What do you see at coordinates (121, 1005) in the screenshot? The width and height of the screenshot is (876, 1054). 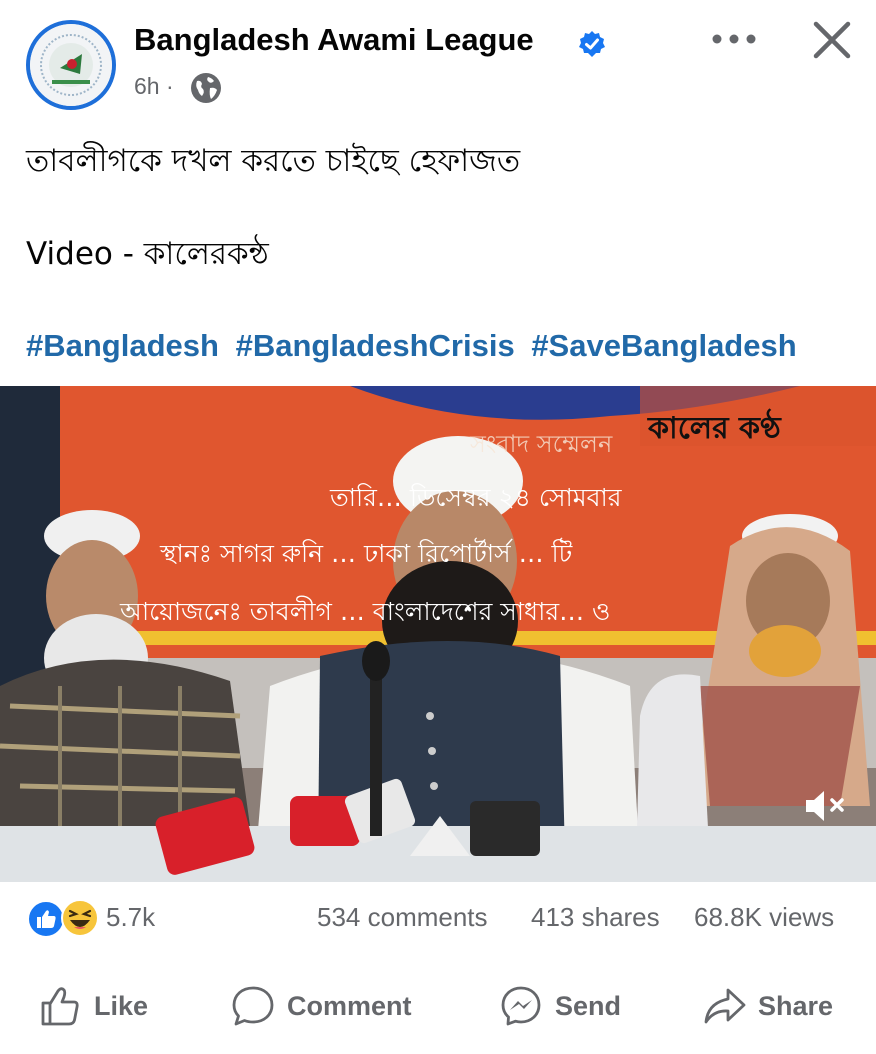 I see `like-label: Like` at bounding box center [121, 1005].